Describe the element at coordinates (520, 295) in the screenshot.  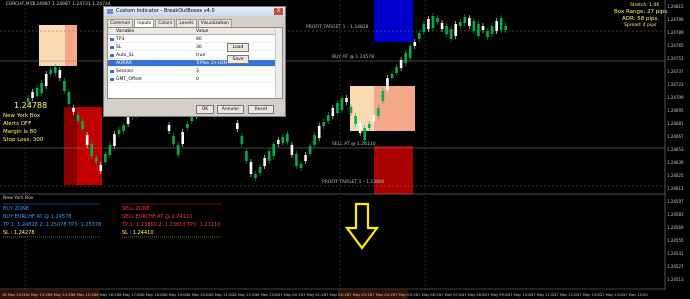
I see `time-axis-label: 17 May 10:00` at that location.